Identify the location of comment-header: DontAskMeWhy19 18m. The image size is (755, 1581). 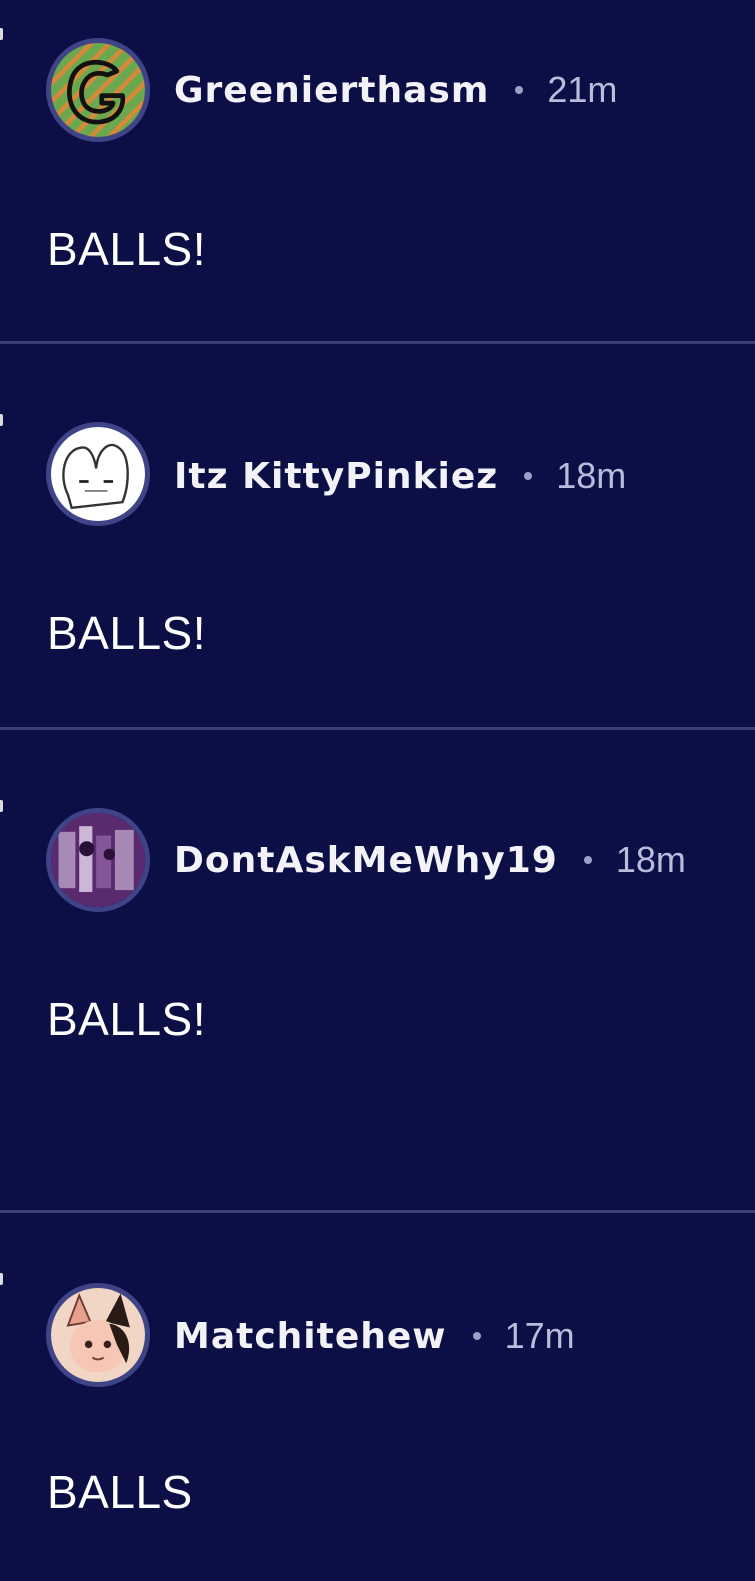
(430, 860).